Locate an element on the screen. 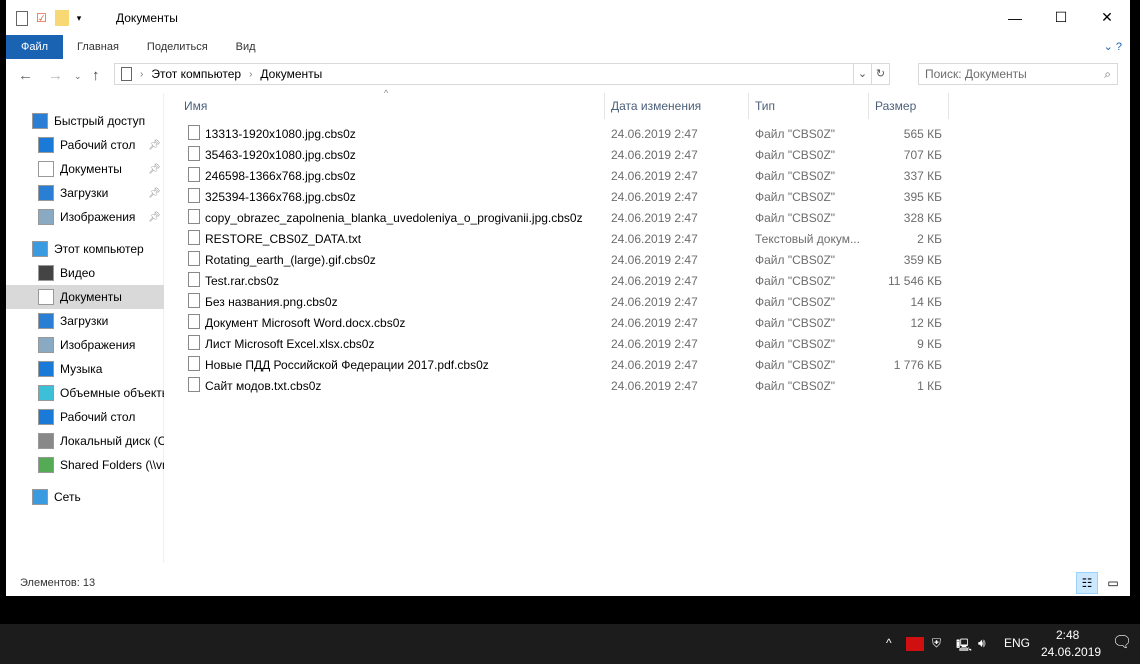 The height and width of the screenshot is (664, 1140). sidebar-item: Загрузки 📌︎ is located at coordinates (85, 193).